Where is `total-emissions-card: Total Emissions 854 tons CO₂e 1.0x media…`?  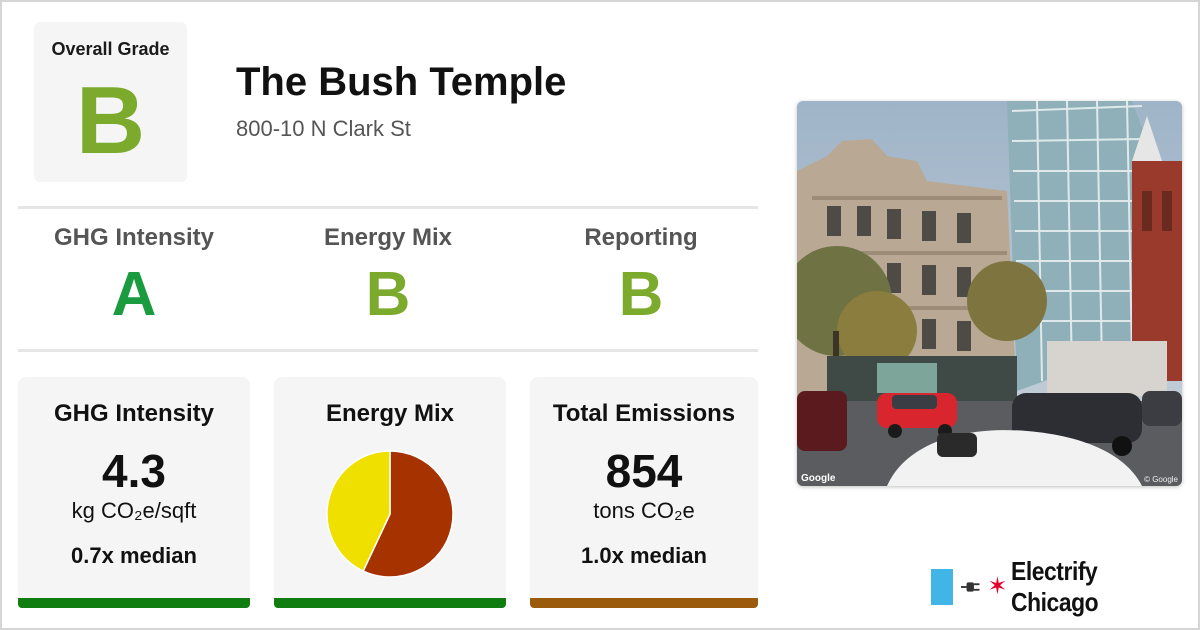
total-emissions-card: Total Emissions 854 tons CO₂e 1.0x media… is located at coordinates (644, 492).